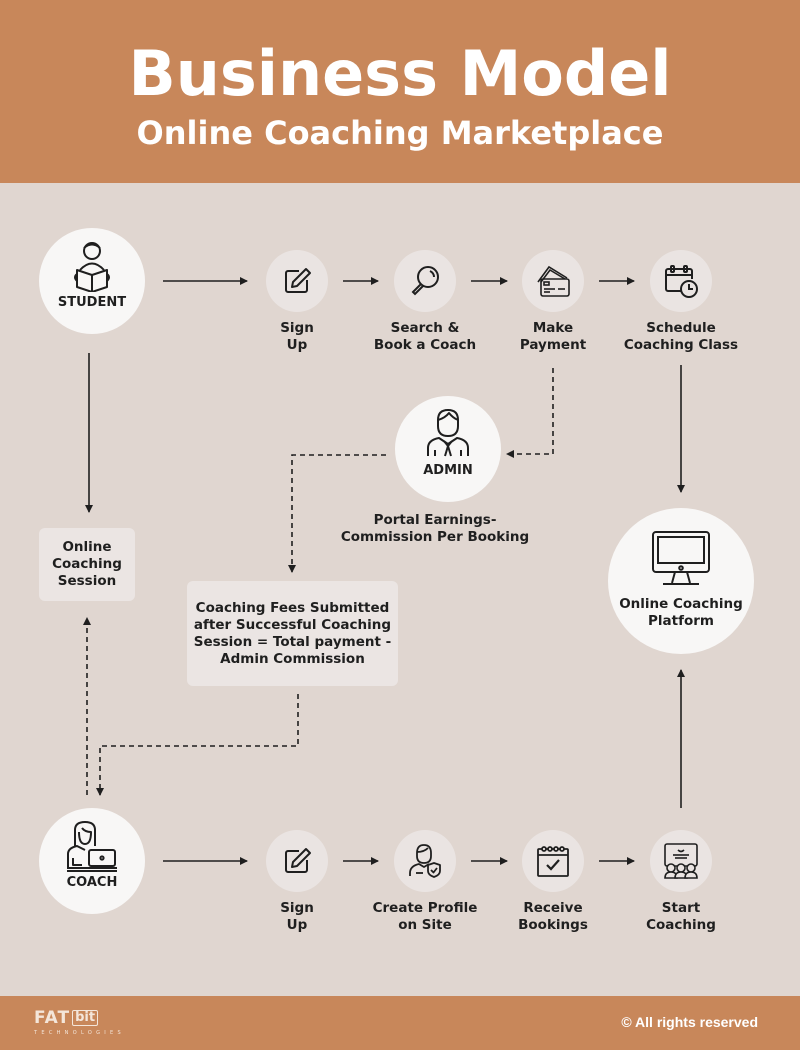 Image resolution: width=800 pixels, height=1050 pixels. I want to click on coach-node: COACH, so click(92, 861).